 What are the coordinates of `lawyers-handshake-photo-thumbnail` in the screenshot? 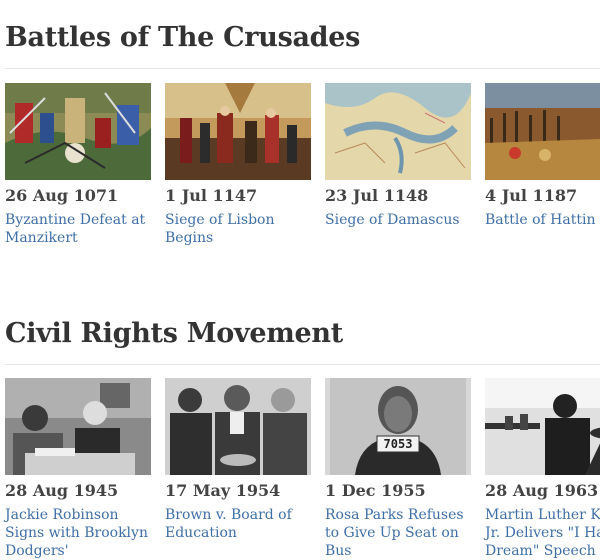 It's located at (238, 426).